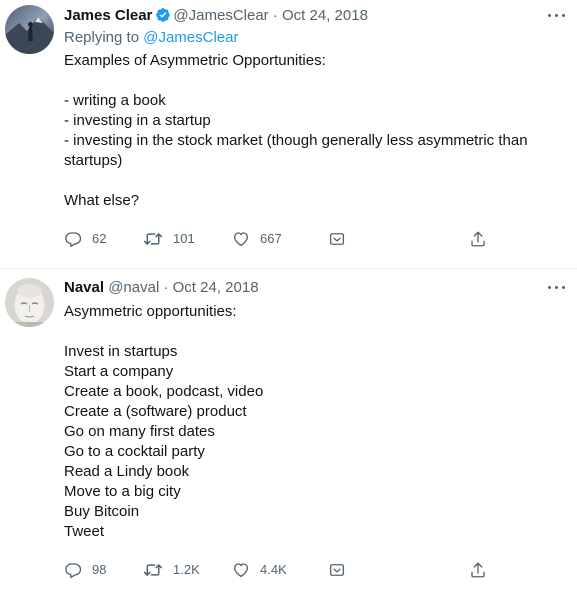 This screenshot has width=577, height=592. I want to click on author-handle: @naval, so click(133, 287).